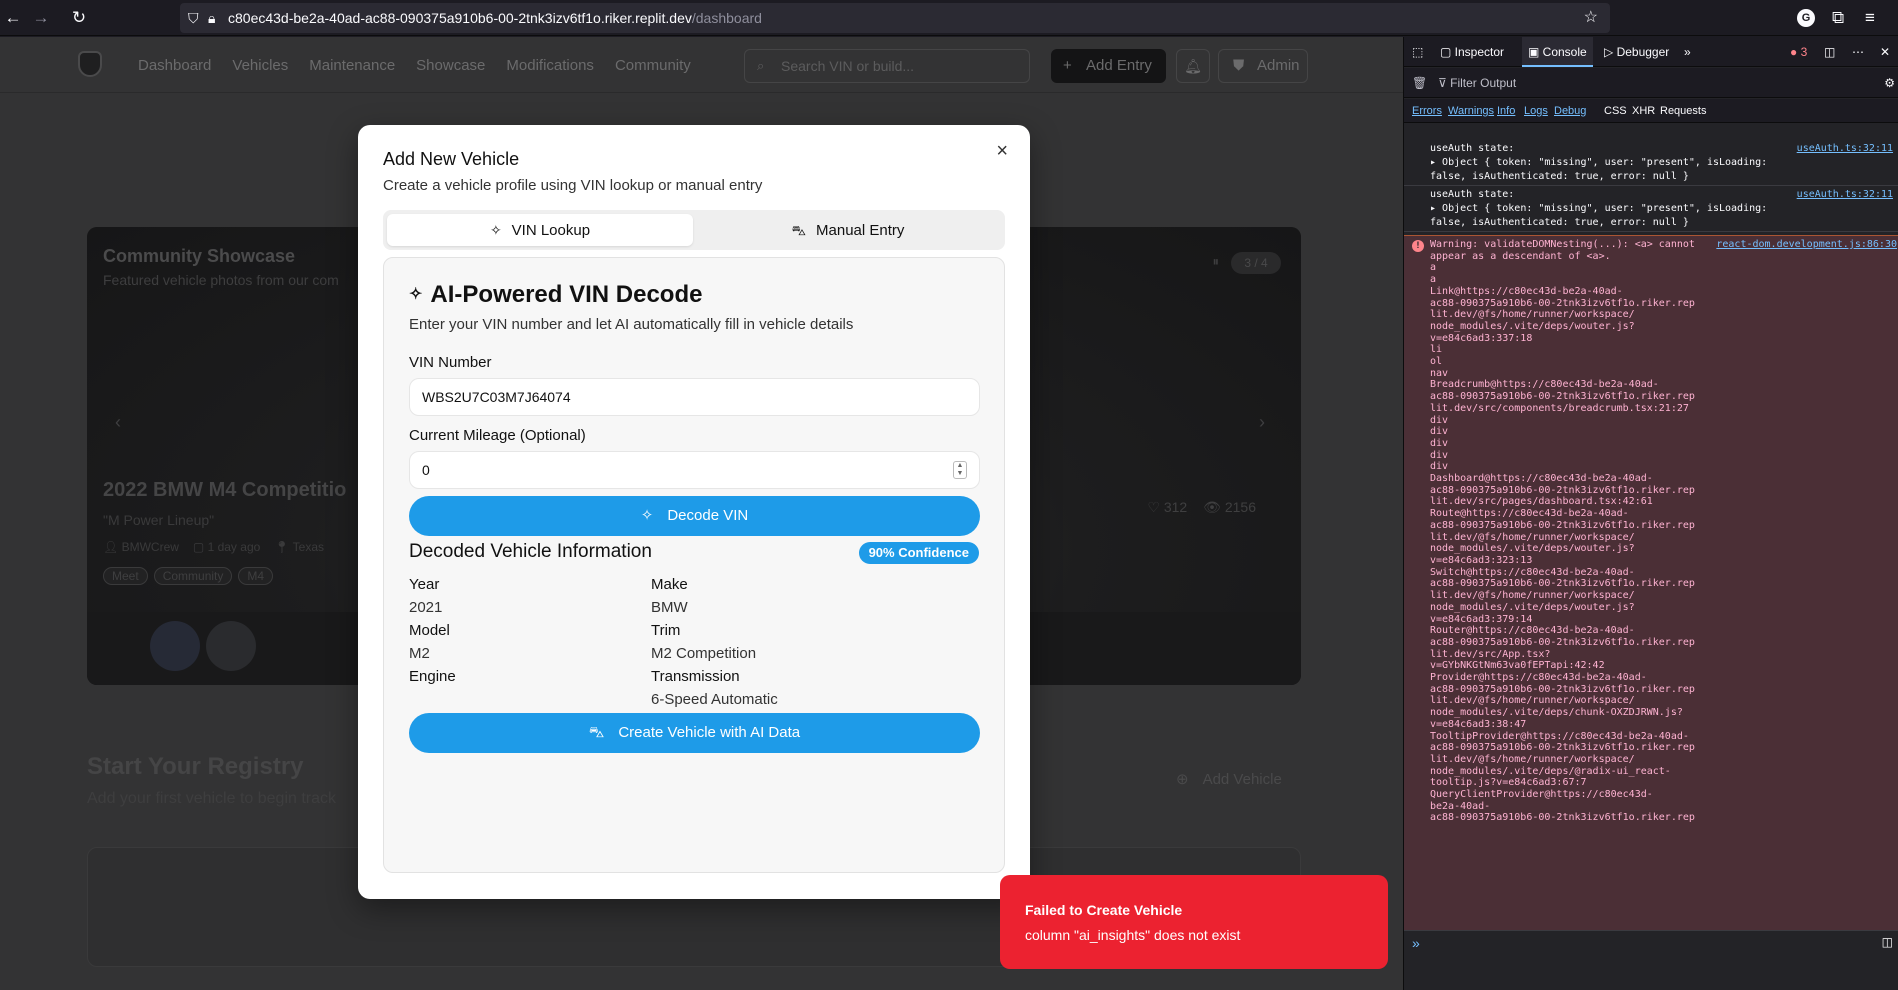 The height and width of the screenshot is (990, 1898). Describe the element at coordinates (1829, 52) in the screenshot. I see `dock-icon: ◫` at that location.